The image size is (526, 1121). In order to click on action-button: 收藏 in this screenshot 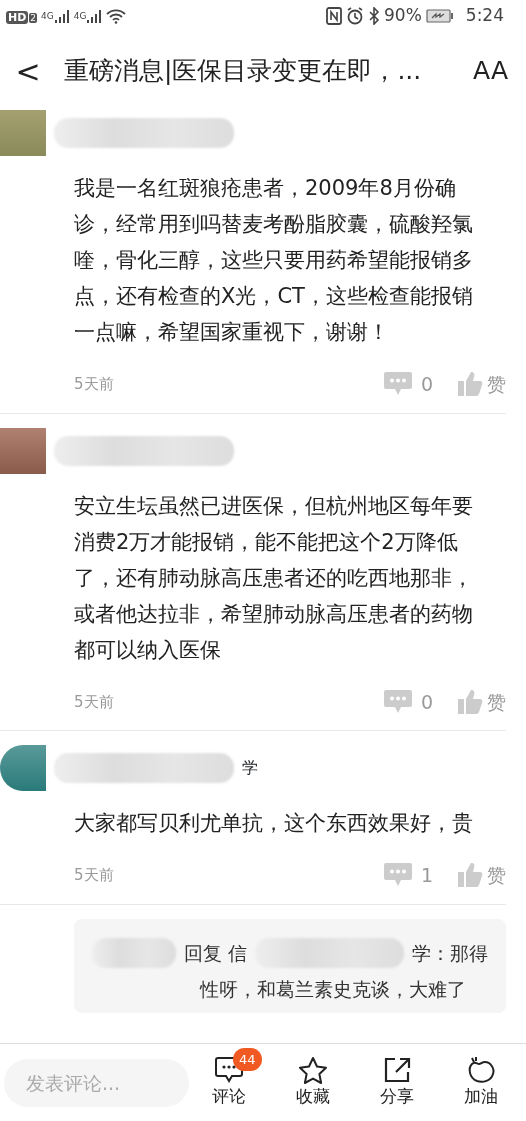, I will do `click(313, 1082)`.